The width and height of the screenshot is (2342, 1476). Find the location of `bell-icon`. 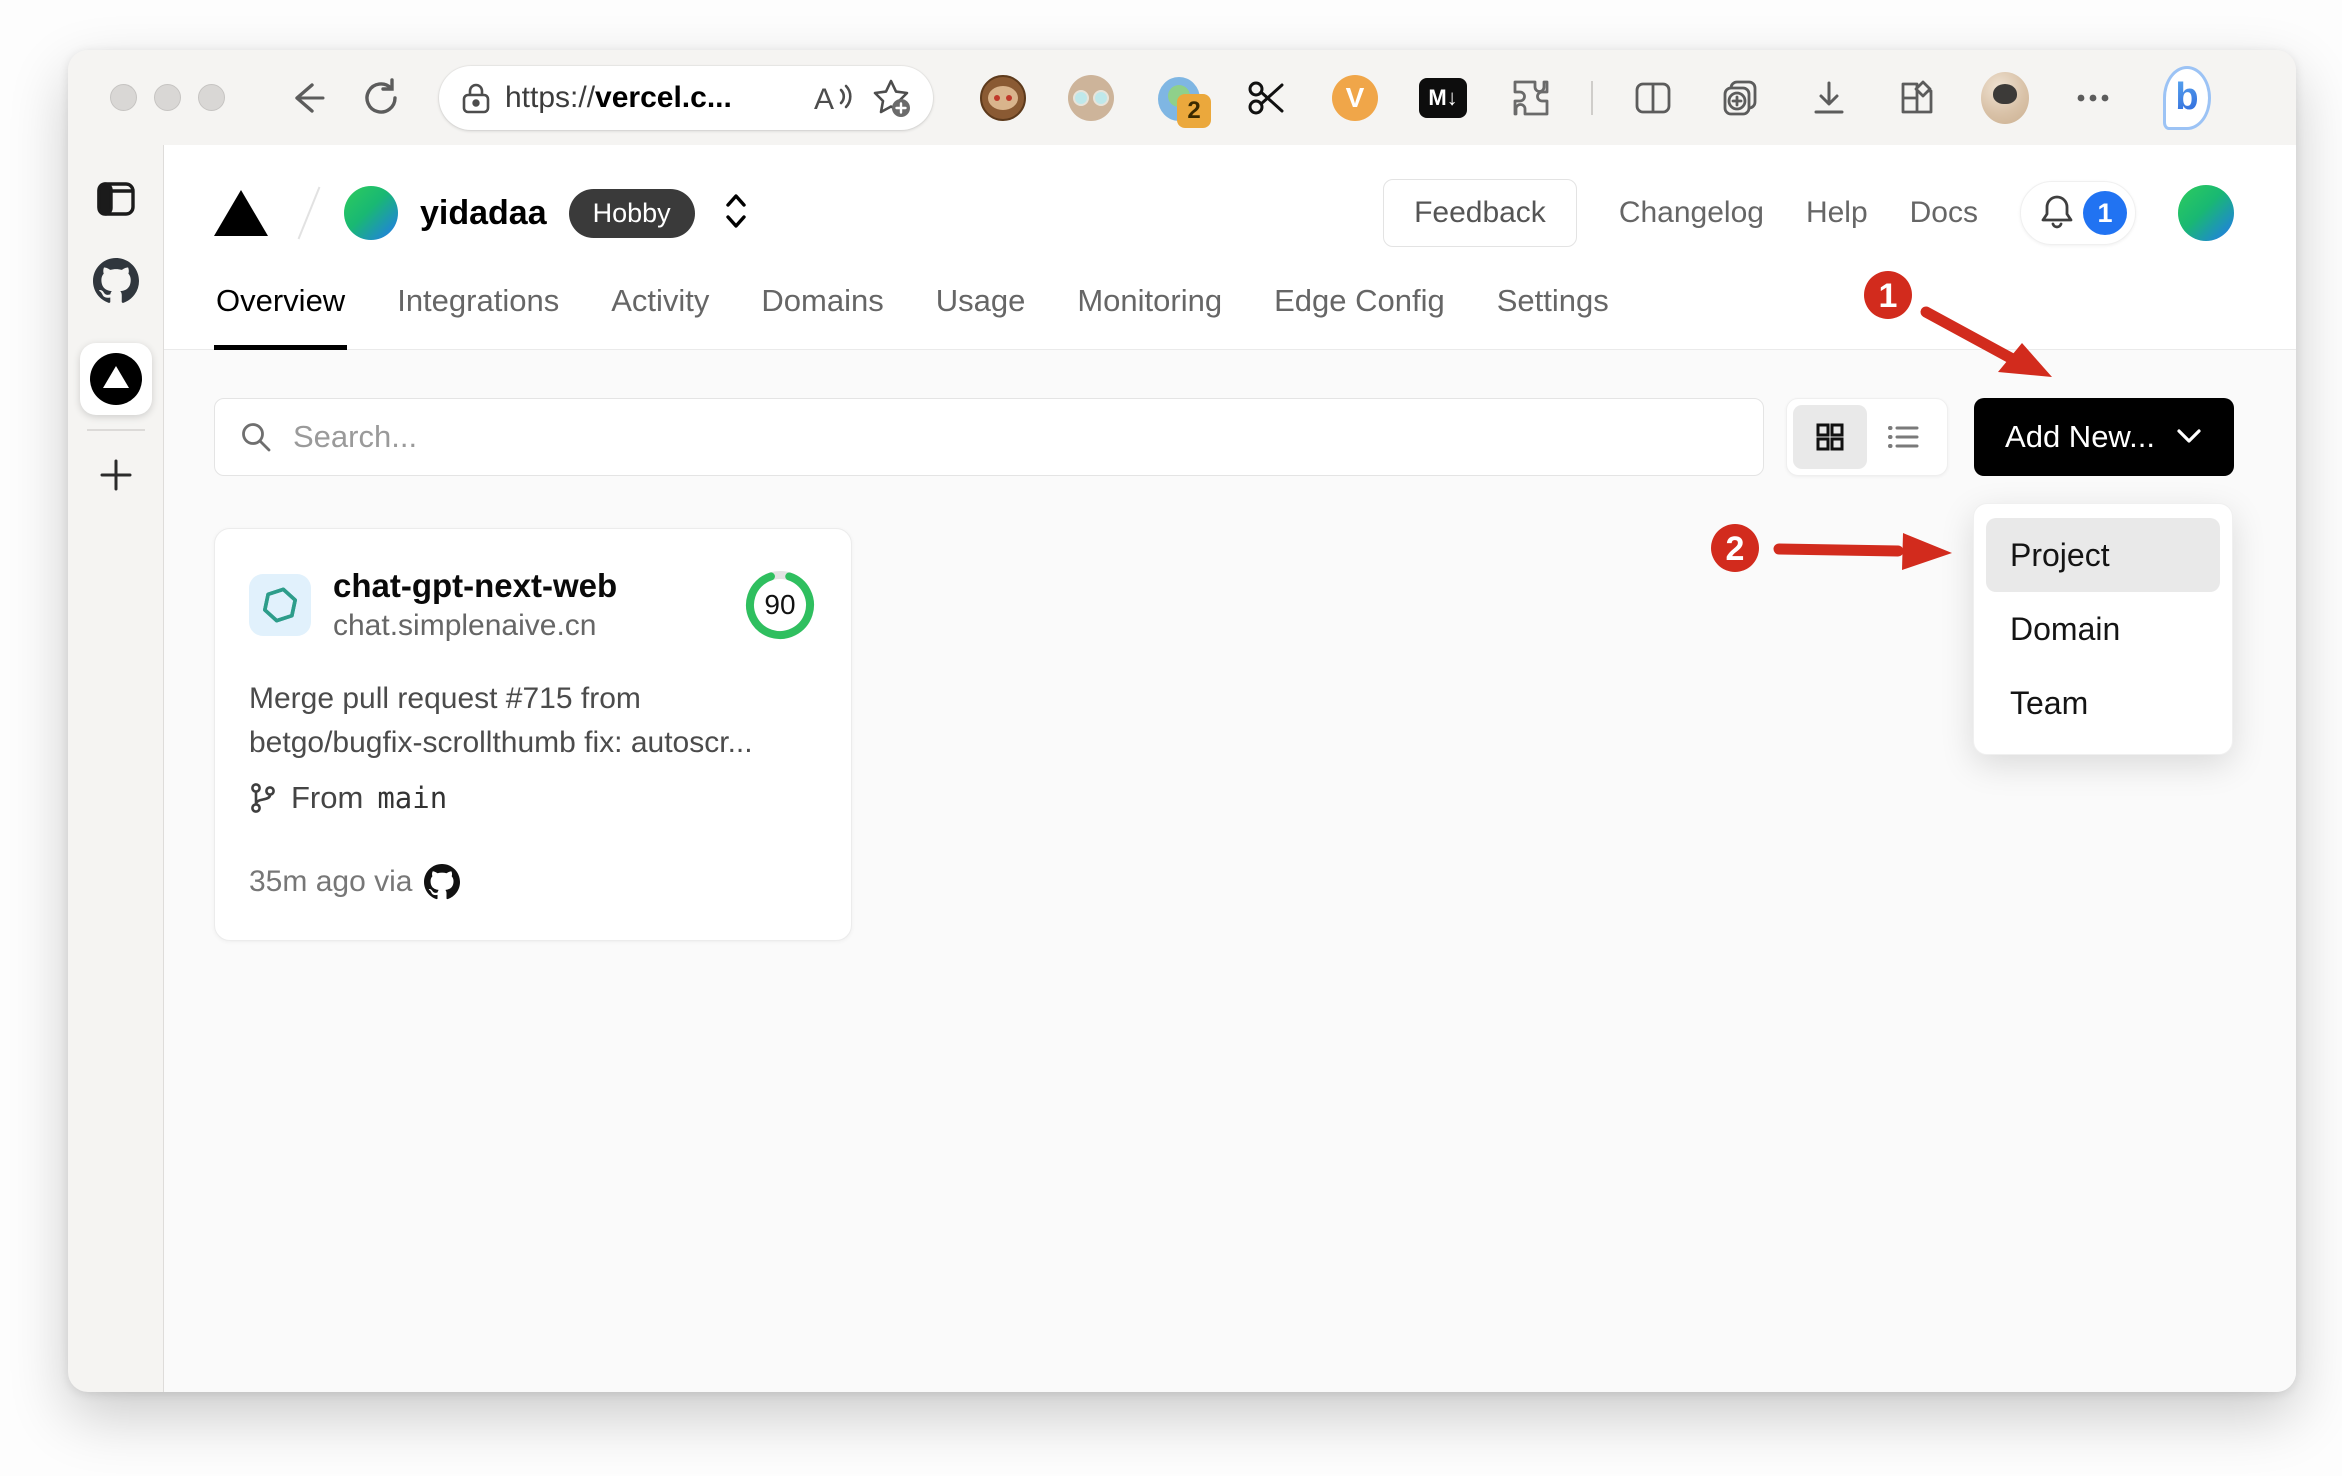

bell-icon is located at coordinates (2057, 212).